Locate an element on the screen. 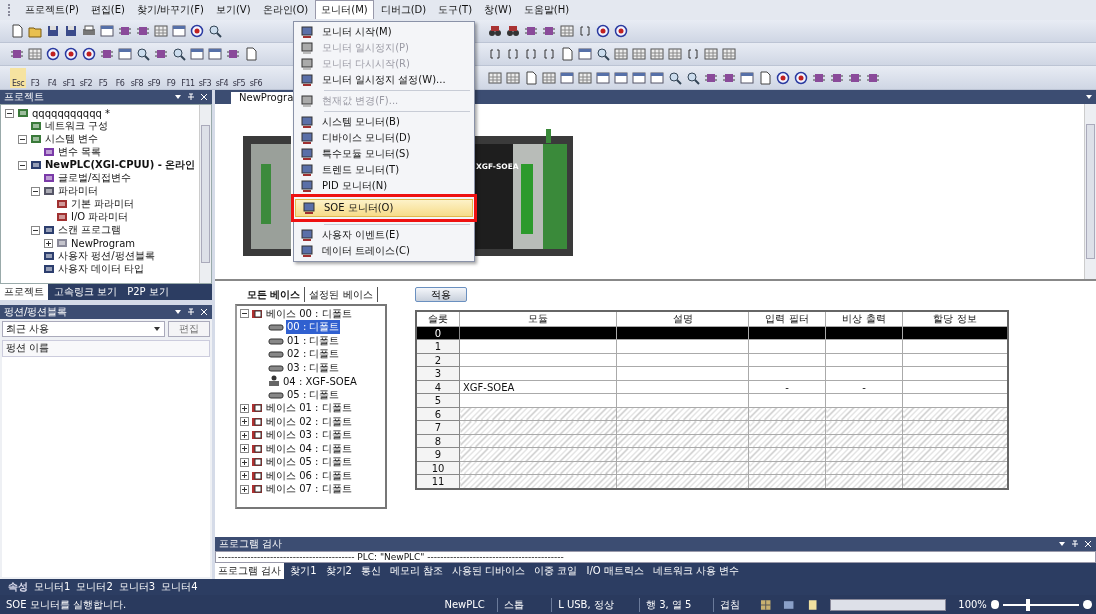 The width and height of the screenshot is (1096, 614). tree-item: 02 : 디폴트 is located at coordinates (313, 354).